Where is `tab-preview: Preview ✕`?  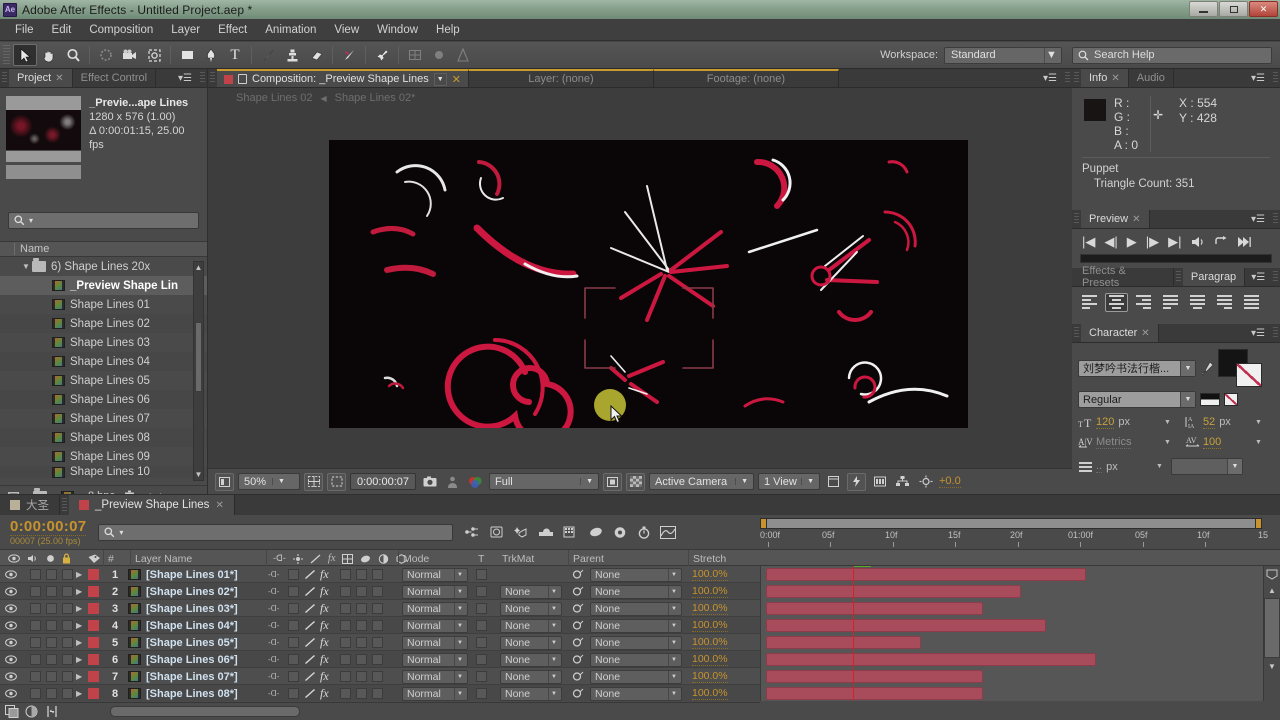
tab-preview: Preview ✕ is located at coordinates (1115, 219).